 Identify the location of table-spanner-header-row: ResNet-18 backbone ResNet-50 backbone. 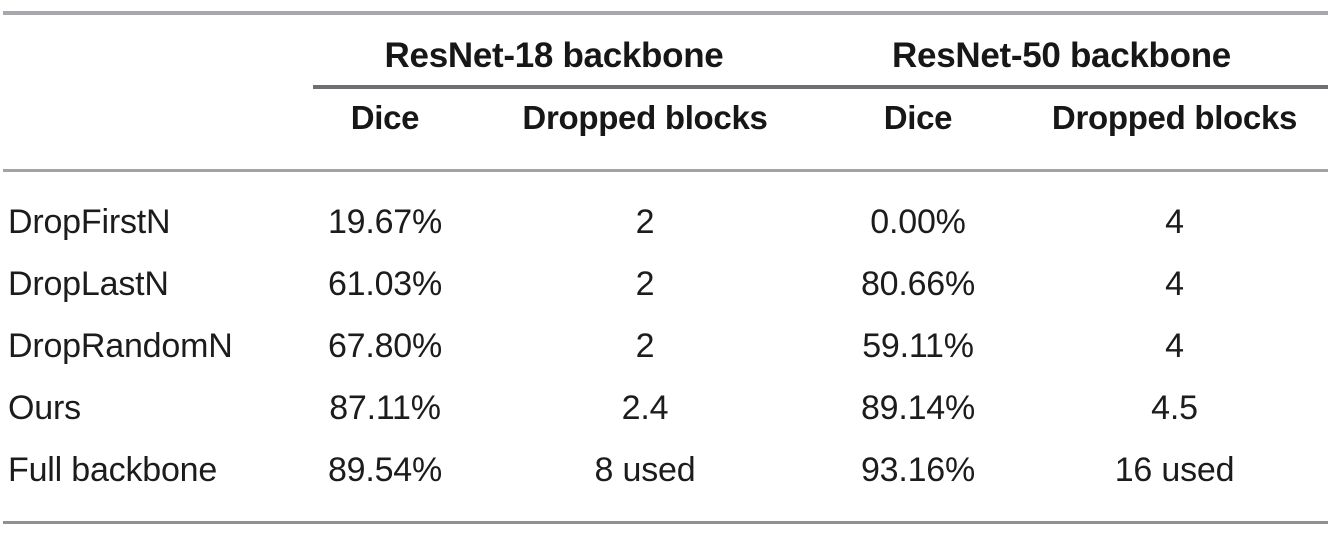
(665, 58).